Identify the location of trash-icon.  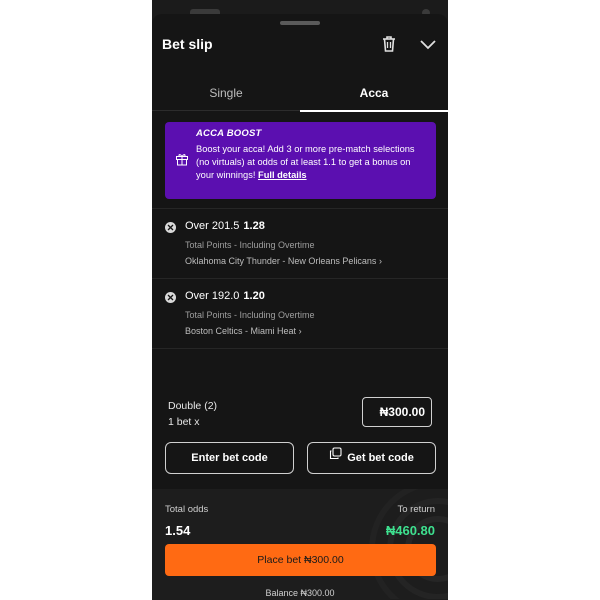
(389, 44).